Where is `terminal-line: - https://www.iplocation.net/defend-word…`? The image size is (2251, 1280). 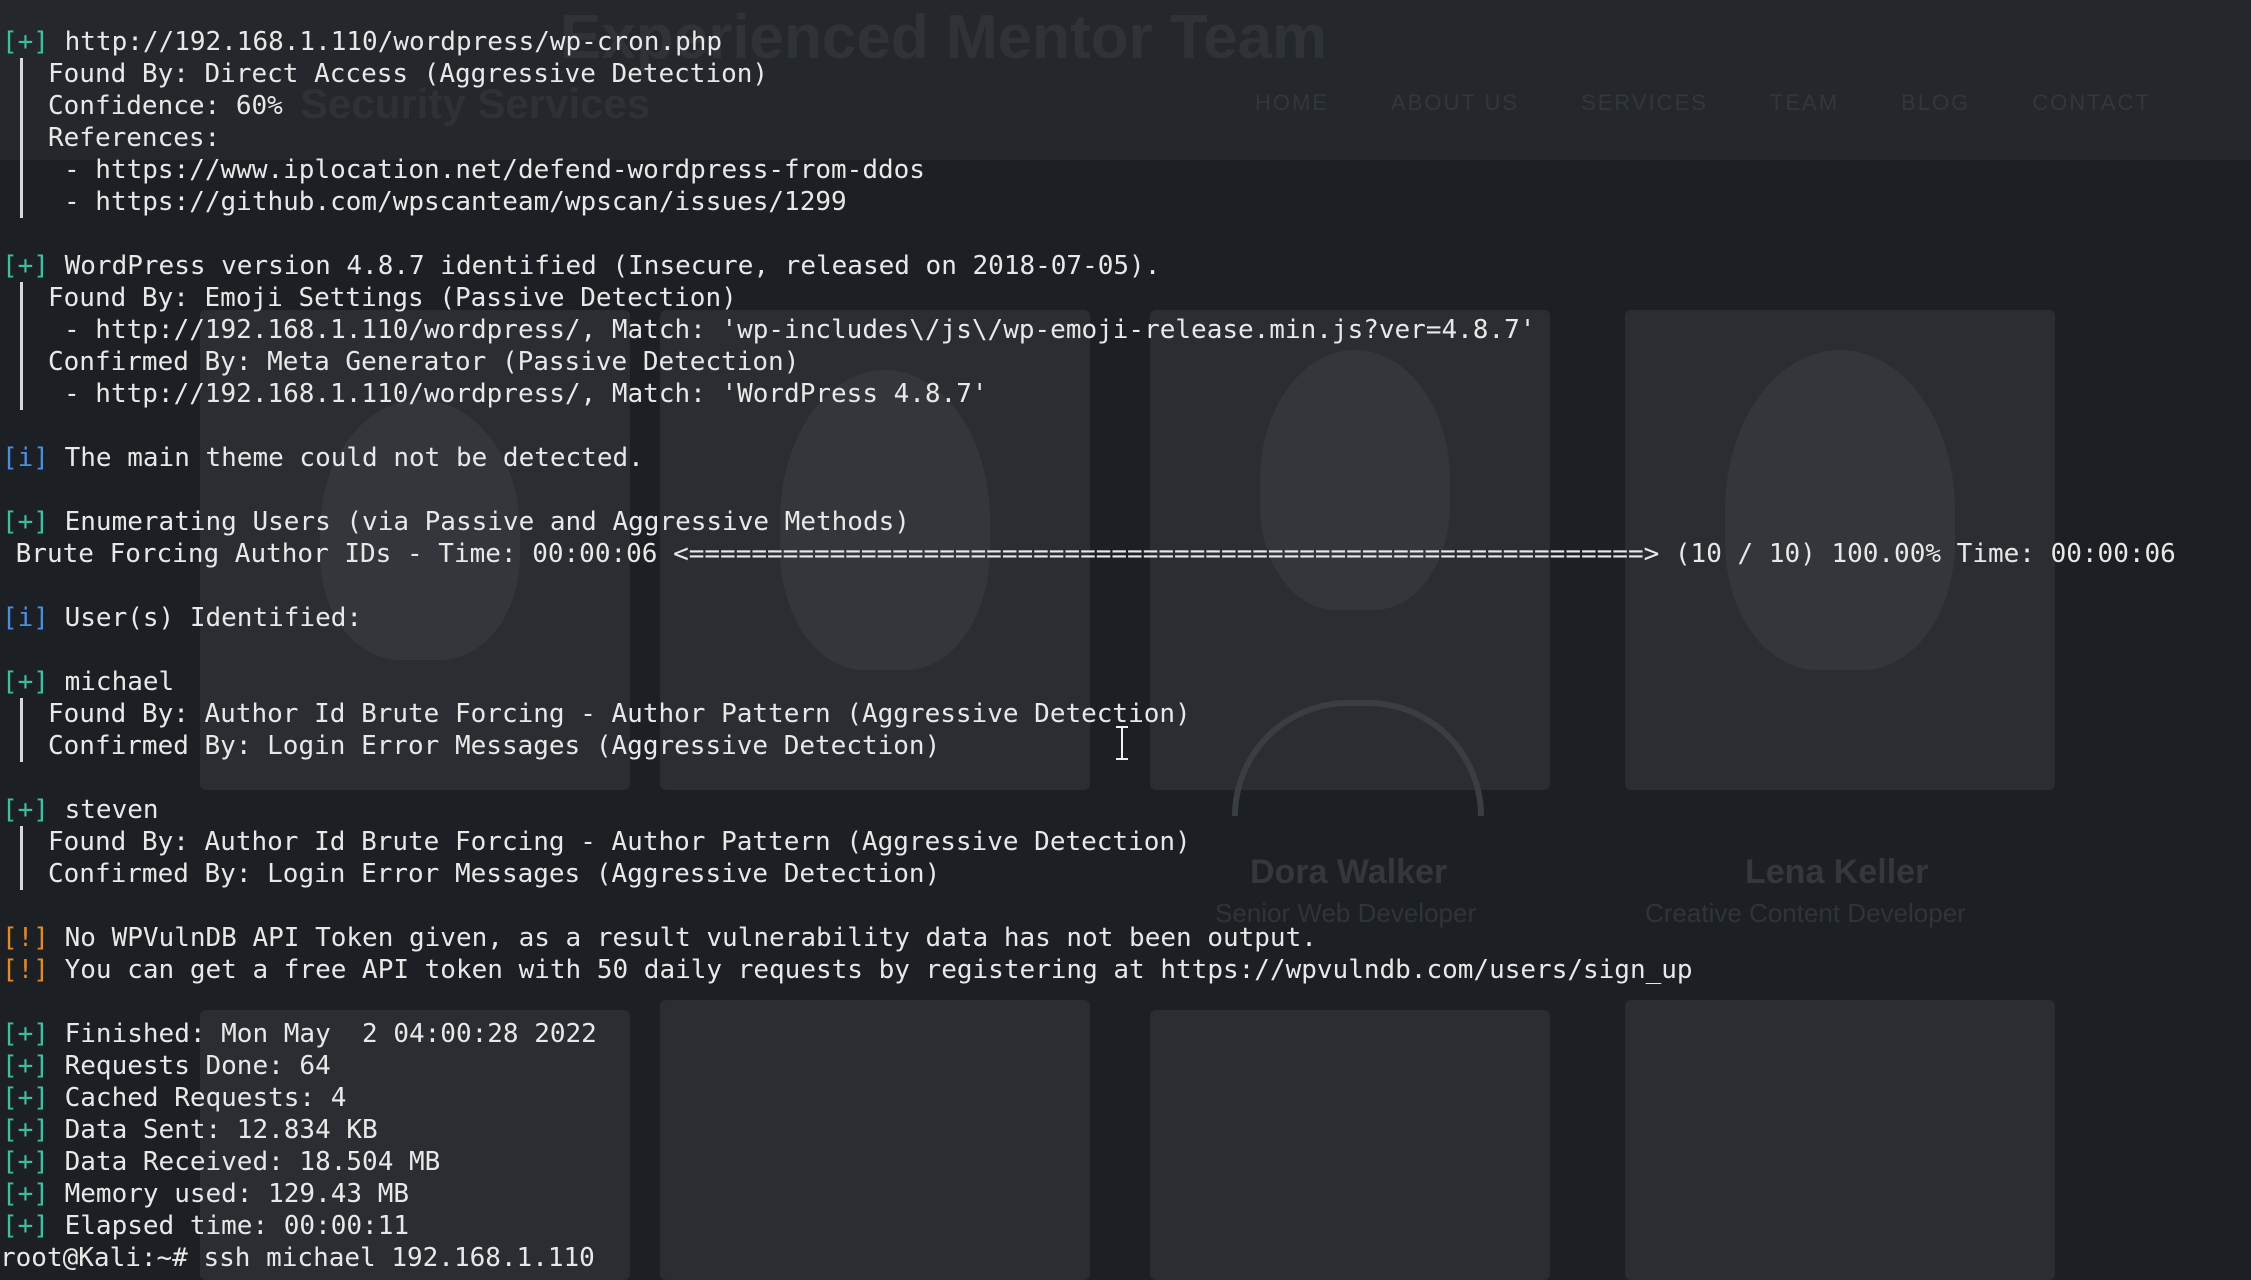 terminal-line: - https://www.iplocation.net/defend-word… is located at coordinates (1125, 170).